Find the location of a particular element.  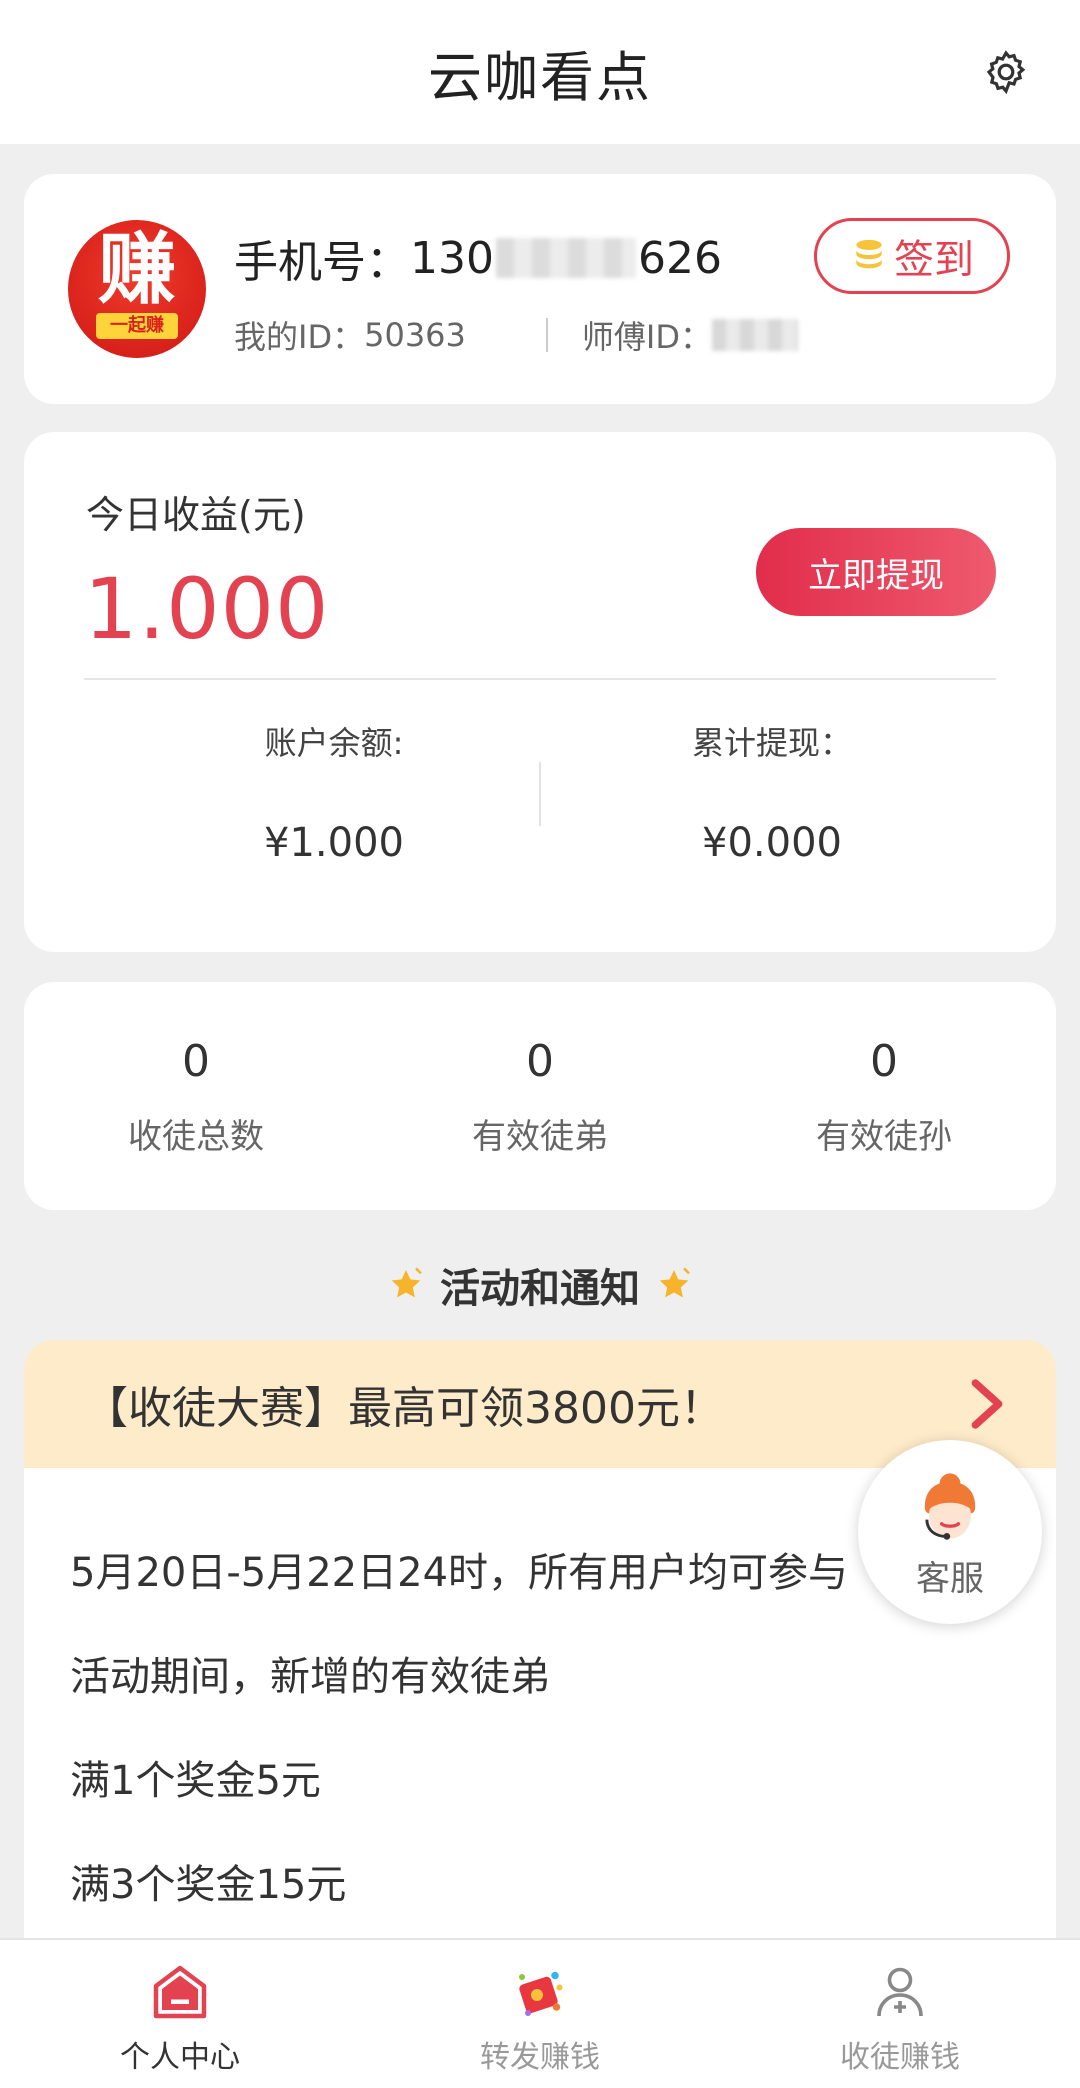

customer-service-icon is located at coordinates (950, 1506).